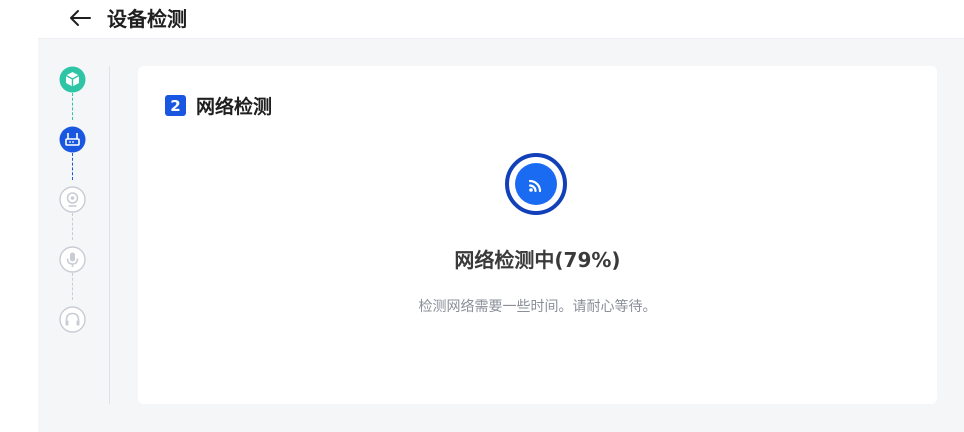 Image resolution: width=964 pixels, height=432 pixels. Describe the element at coordinates (175, 105) in the screenshot. I see `step-number-badge: 2` at that location.